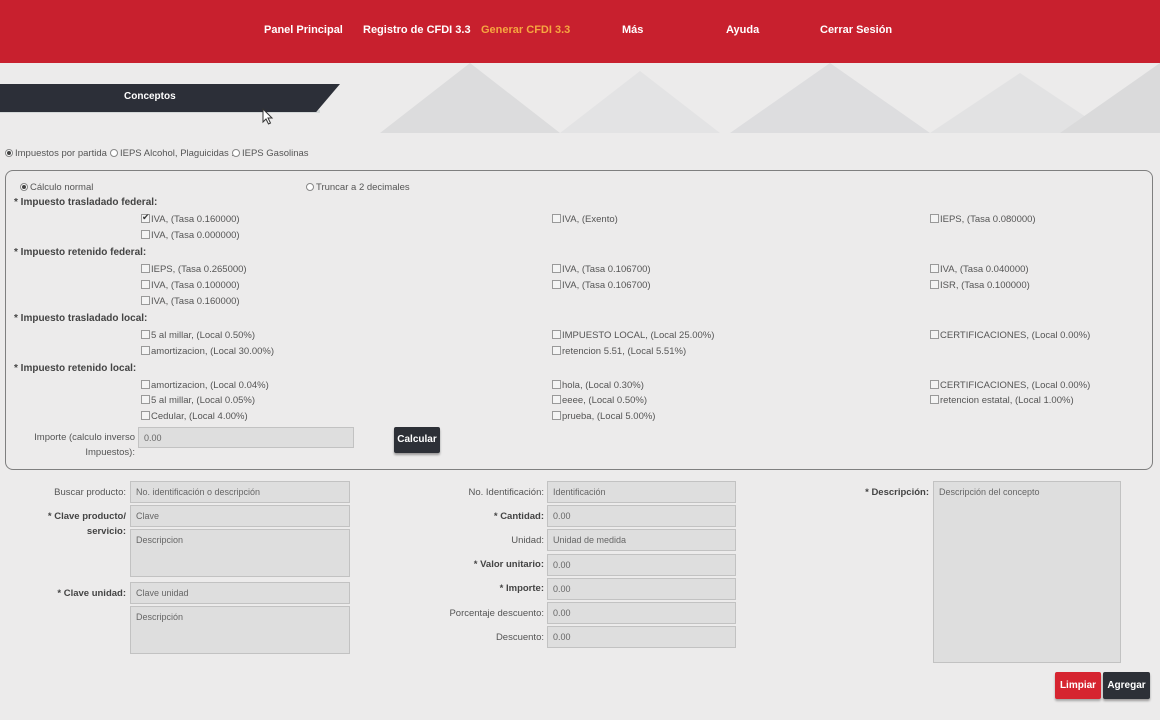 This screenshot has width=1160, height=720. What do you see at coordinates (598, 385) in the screenshot?
I see `checkbox-rl-hola: hola, (Local 0.30%)` at bounding box center [598, 385].